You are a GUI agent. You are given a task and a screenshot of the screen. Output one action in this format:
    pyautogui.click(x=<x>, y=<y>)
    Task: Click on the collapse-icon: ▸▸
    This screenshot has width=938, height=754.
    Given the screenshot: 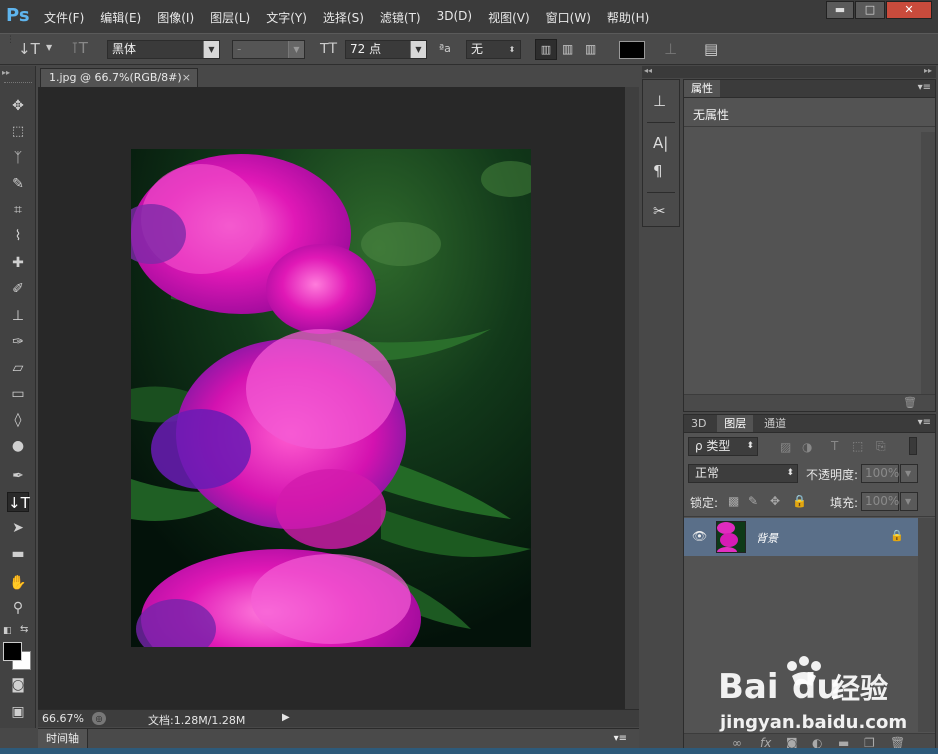 What is the action you would take?
    pyautogui.click(x=6, y=72)
    